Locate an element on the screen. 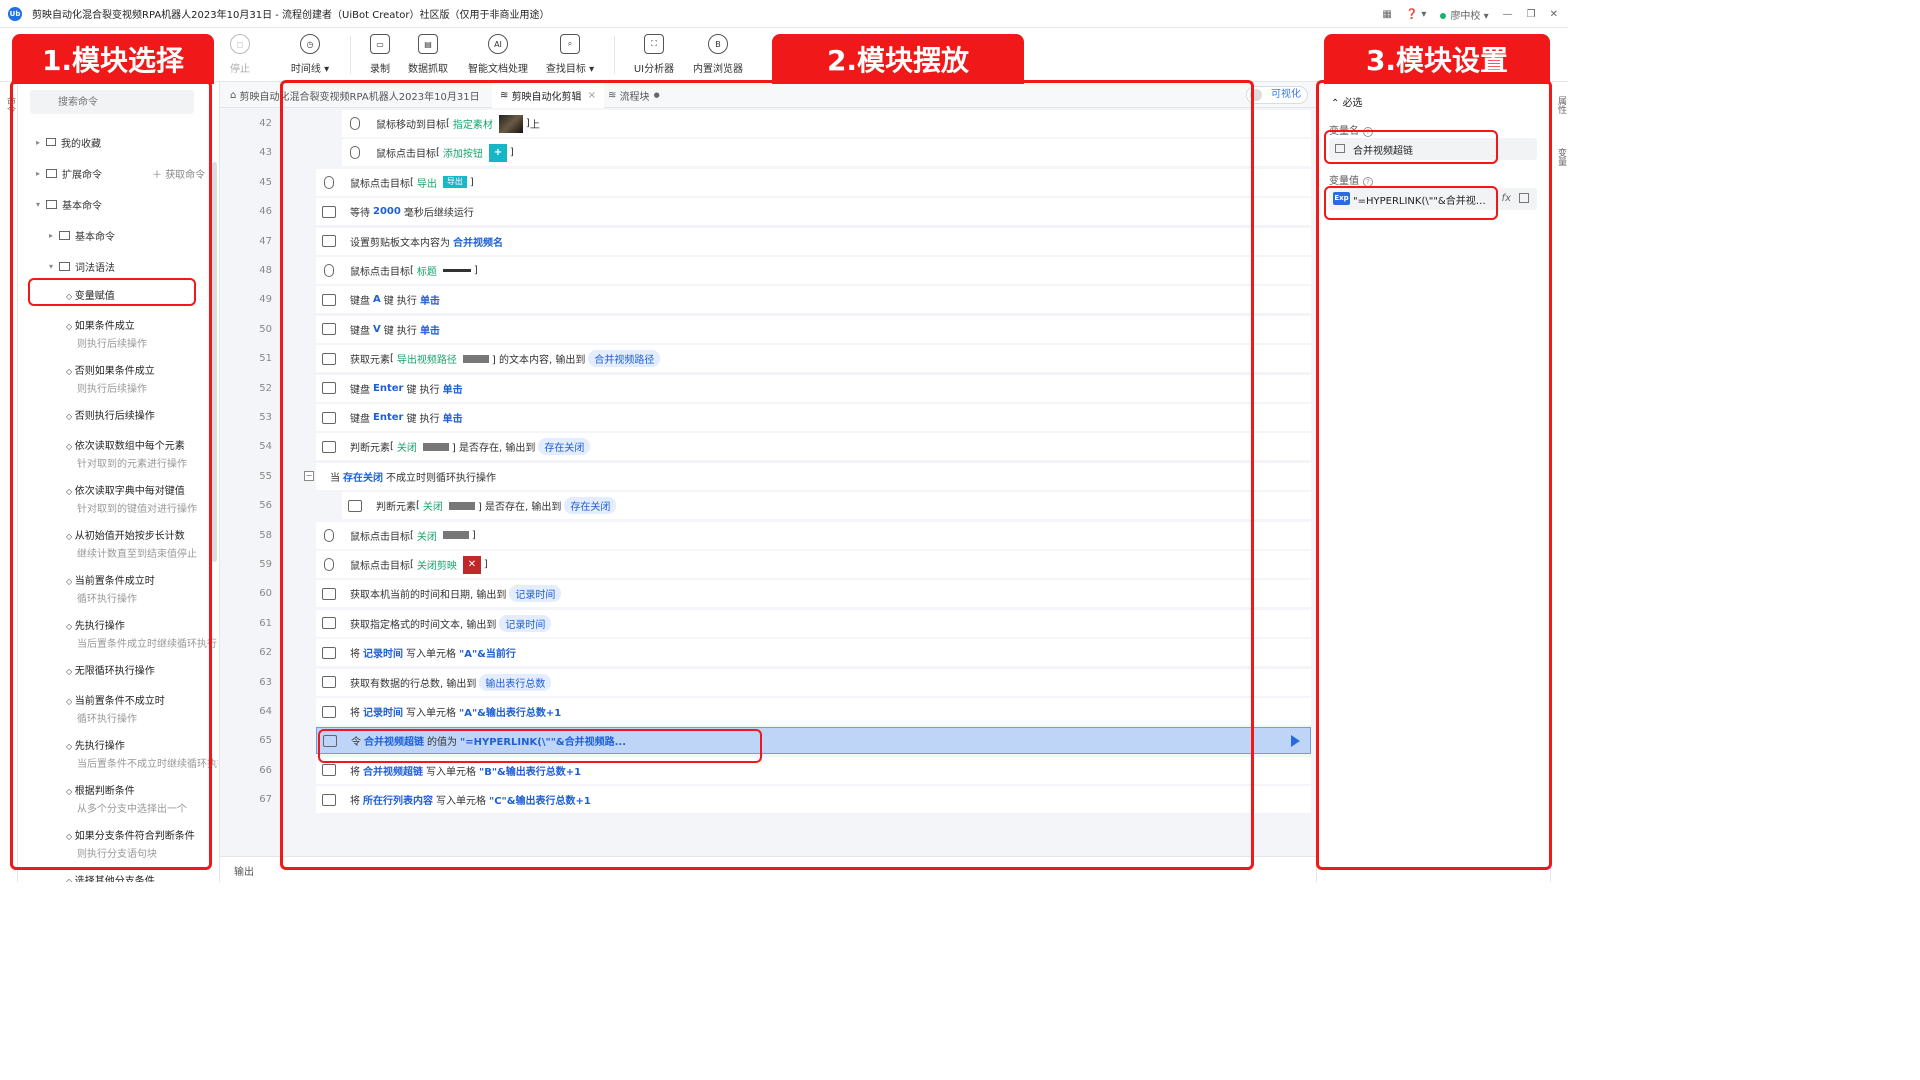 The image size is (1920, 1080). command-item: 如果条件成立则执行后续操作 is located at coordinates (142, 333).